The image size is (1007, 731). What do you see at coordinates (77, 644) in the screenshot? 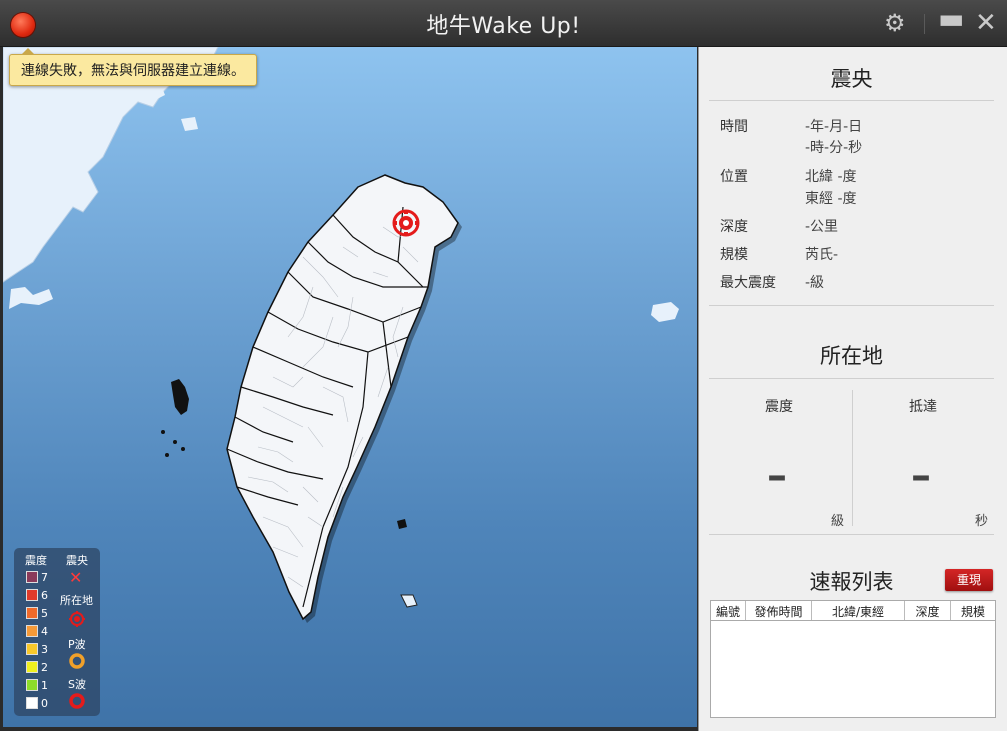
I see `legend-p-wave-label: P波` at bounding box center [77, 644].